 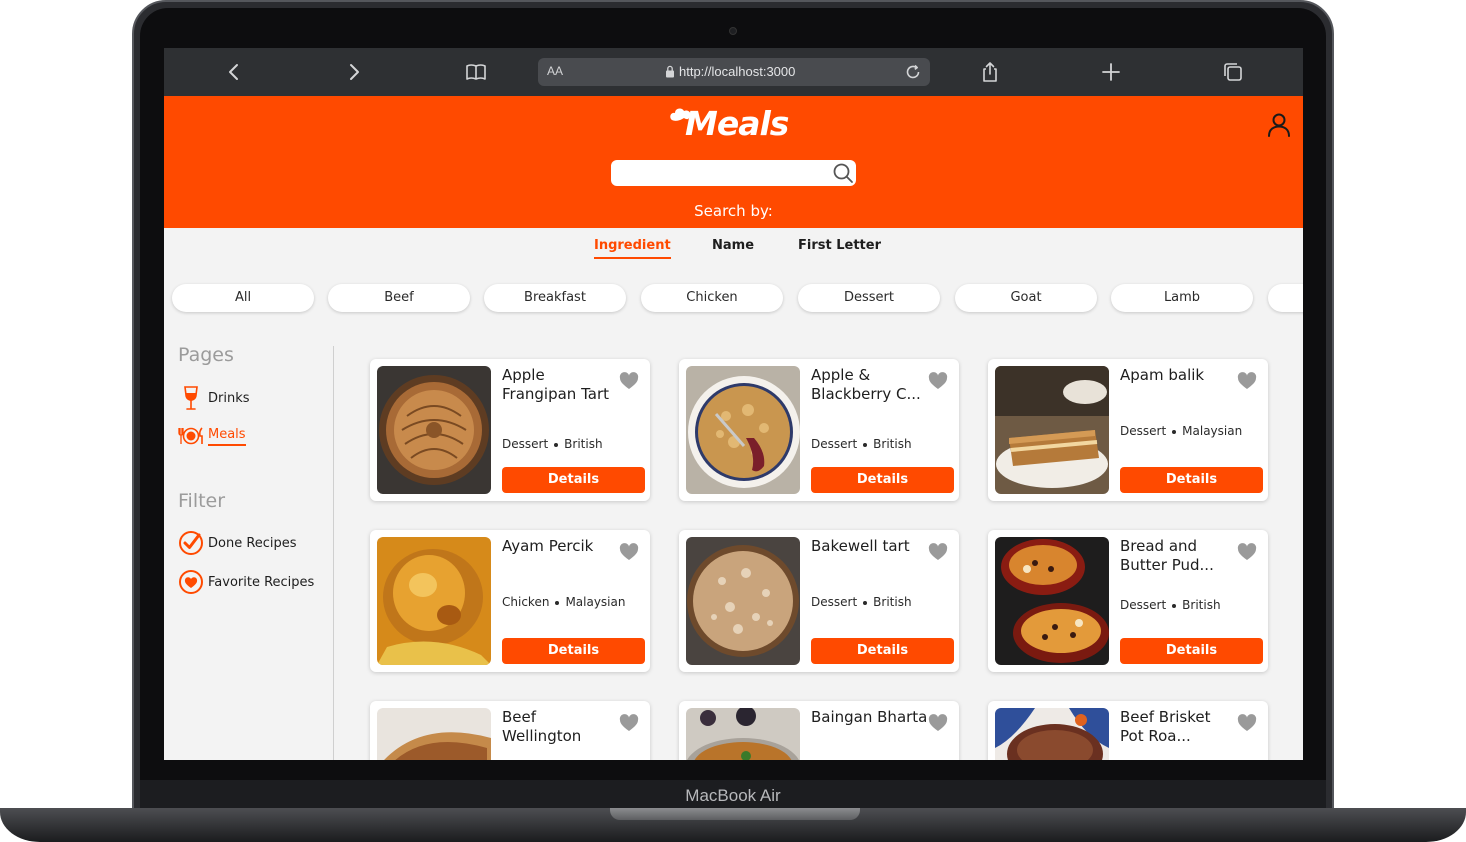 I want to click on recipe-area: British, so click(x=892, y=444).